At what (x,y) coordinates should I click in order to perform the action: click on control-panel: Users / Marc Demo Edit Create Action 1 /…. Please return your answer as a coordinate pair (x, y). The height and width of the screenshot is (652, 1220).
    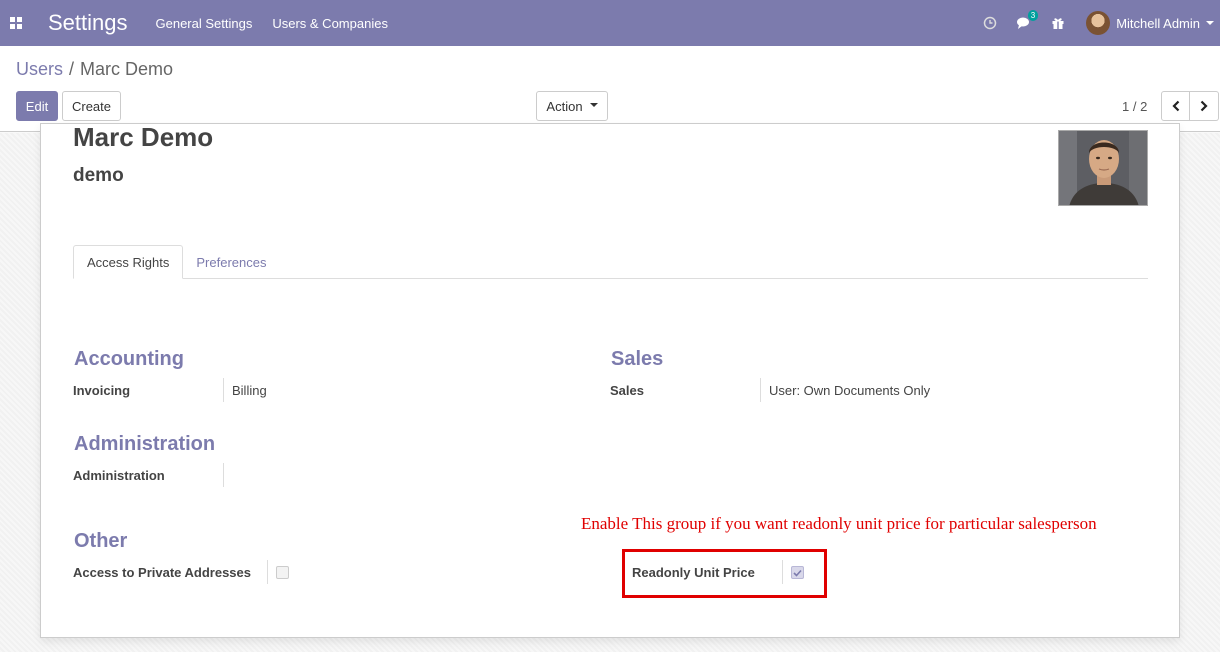
    Looking at the image, I should click on (610, 89).